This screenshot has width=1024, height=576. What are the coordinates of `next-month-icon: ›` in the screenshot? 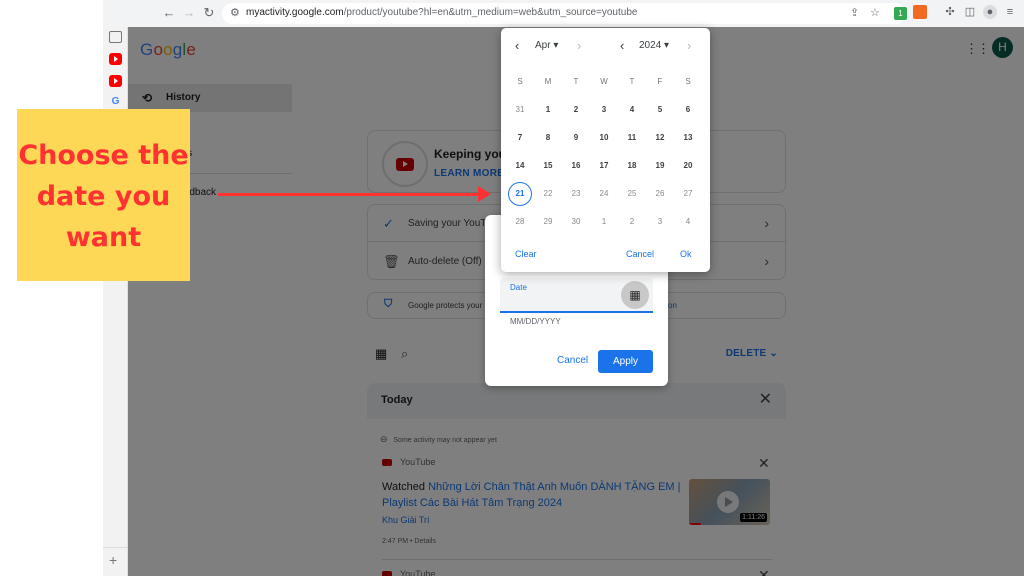 It's located at (579, 45).